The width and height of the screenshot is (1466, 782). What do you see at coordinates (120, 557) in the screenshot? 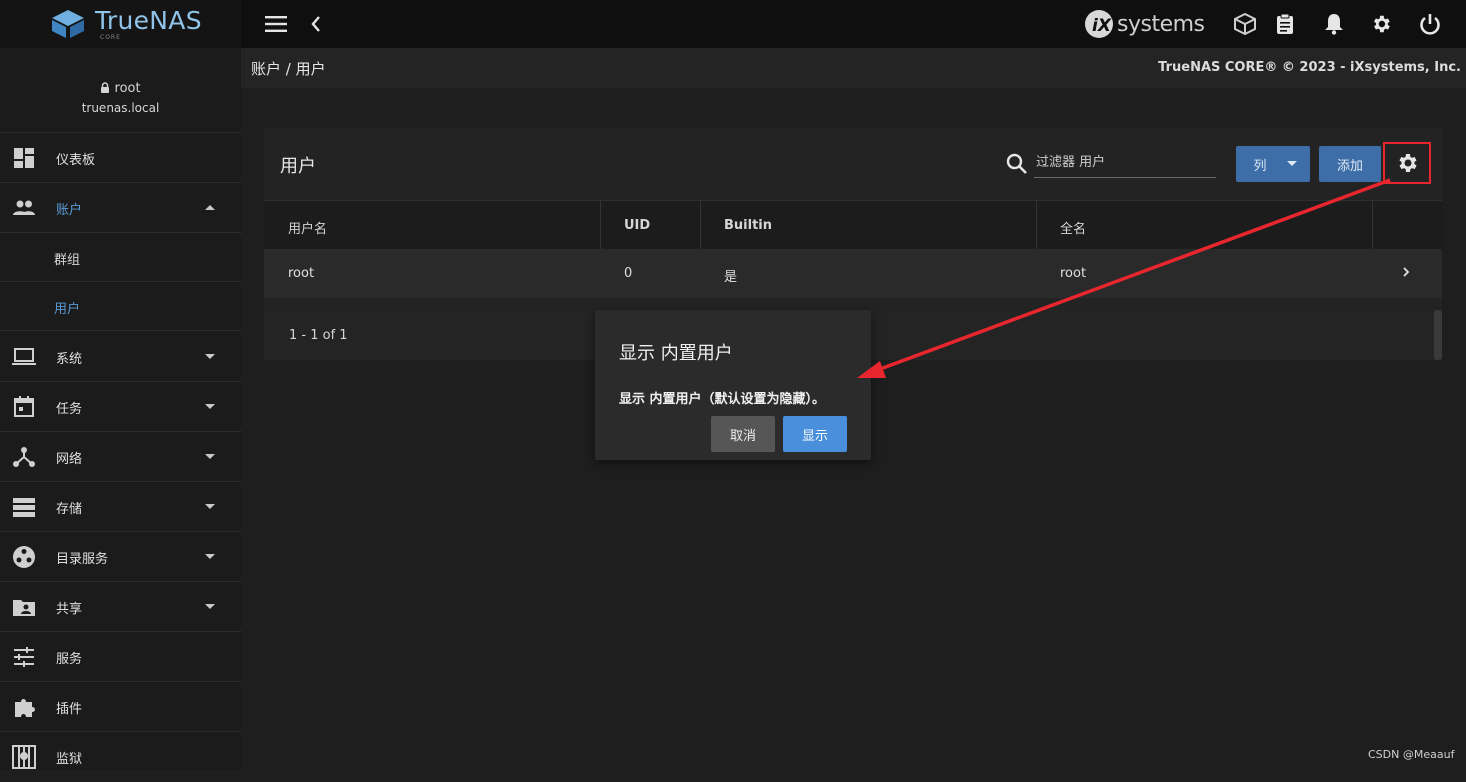
I see `sidebar-item-directory-services: 目录服务` at bounding box center [120, 557].